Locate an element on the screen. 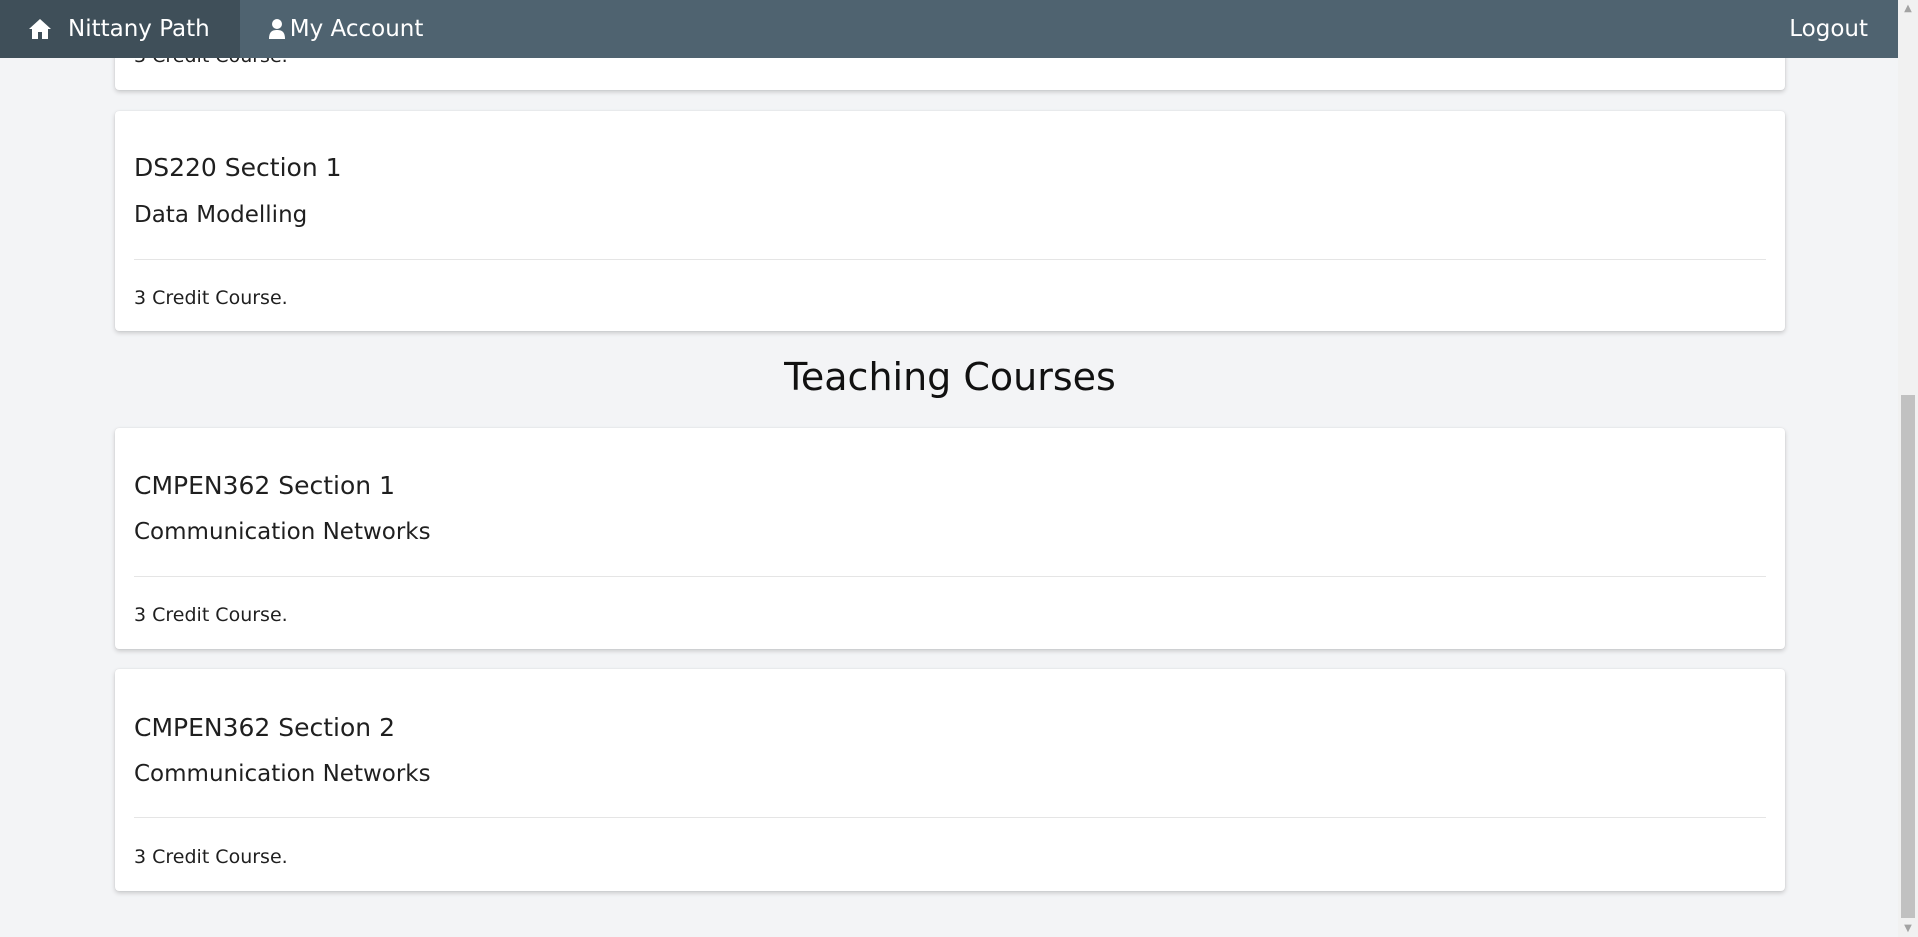 The image size is (1918, 937). nav-account-link: My Account is located at coordinates (346, 29).